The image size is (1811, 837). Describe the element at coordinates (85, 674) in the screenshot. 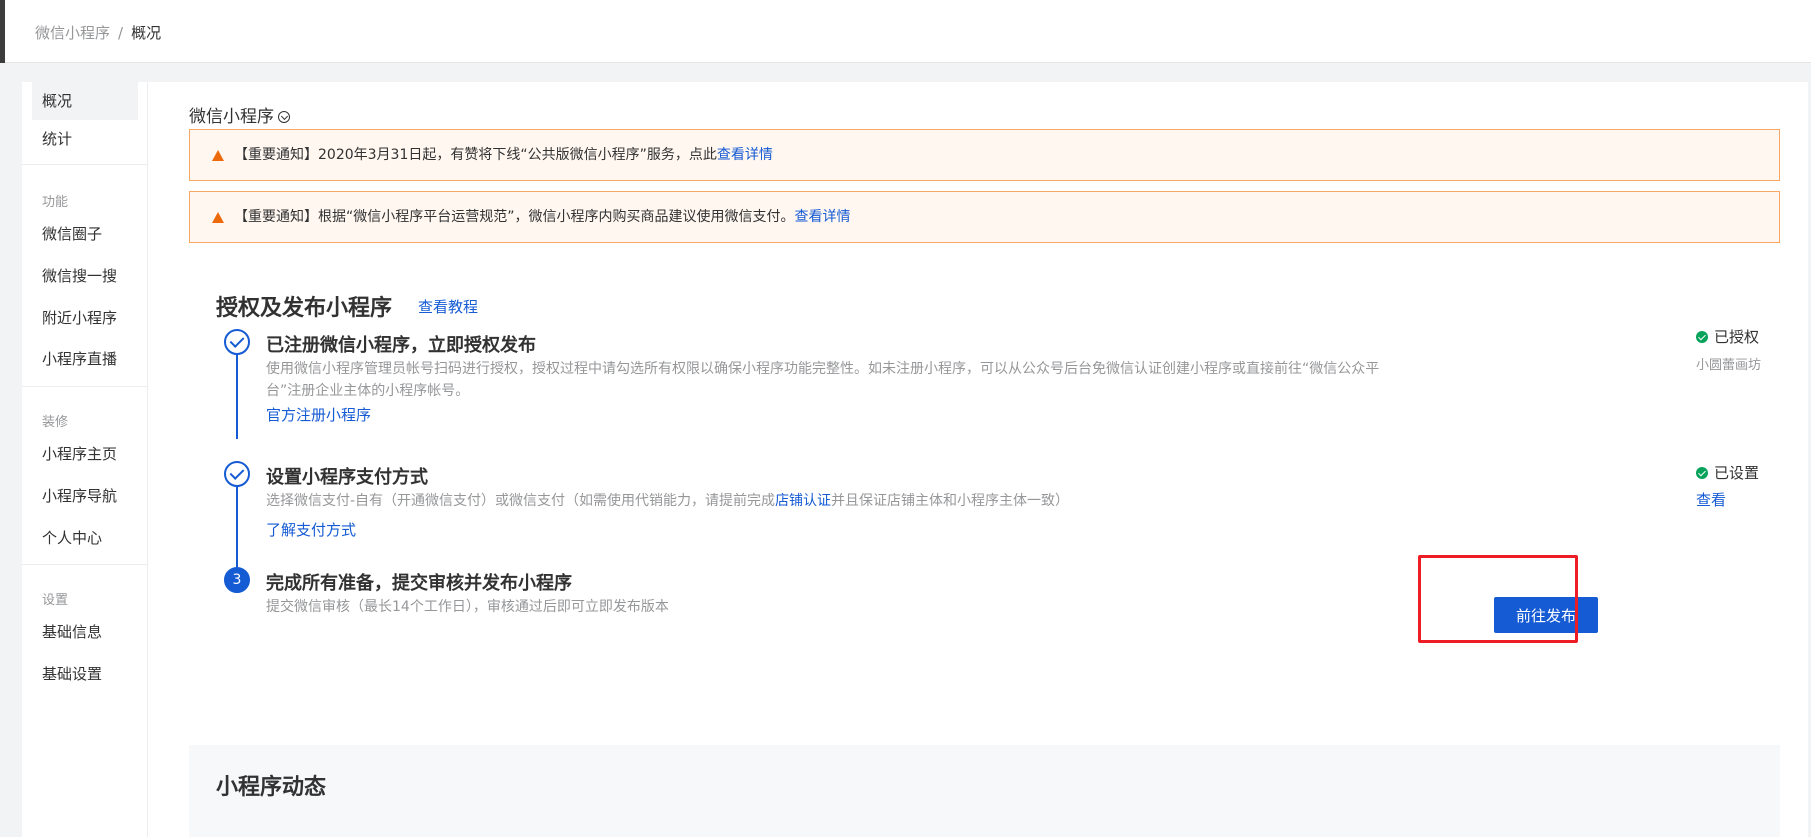

I see `sidebar-item-basic-settings: 基础设置` at that location.